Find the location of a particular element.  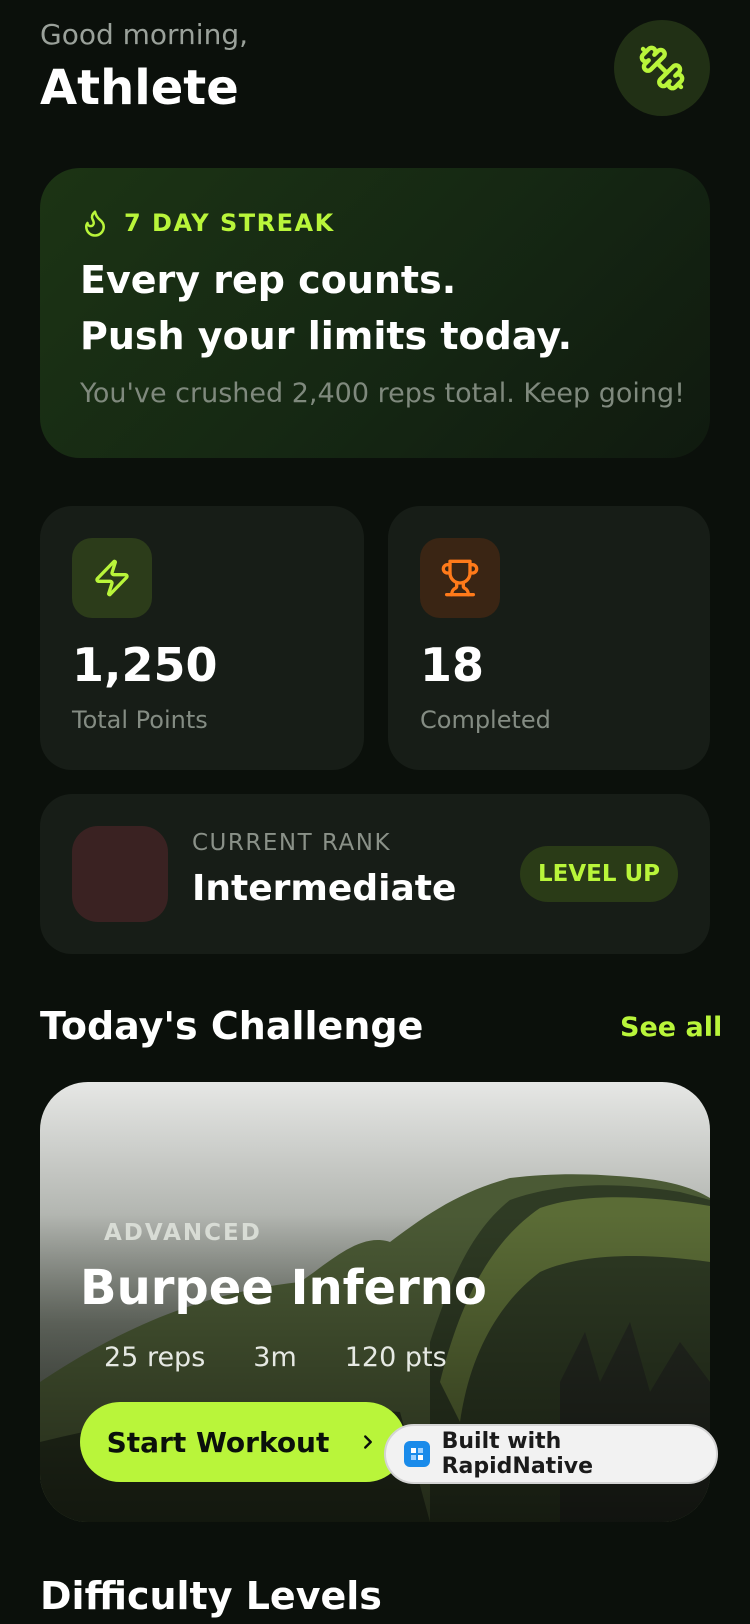

user-name: Athlete is located at coordinates (139, 88).